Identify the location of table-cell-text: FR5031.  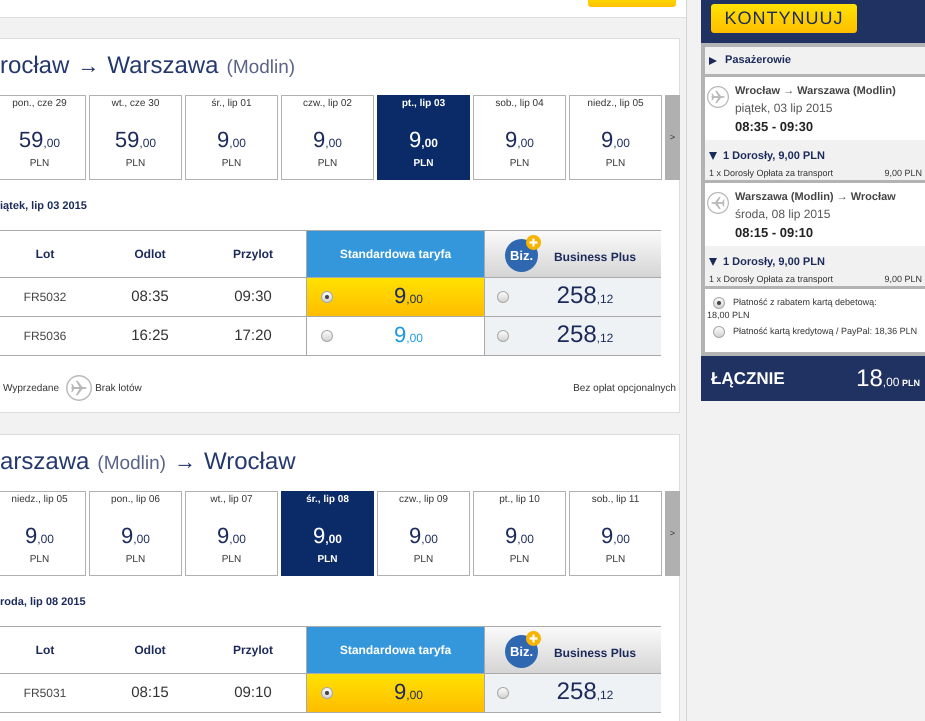
(45, 693).